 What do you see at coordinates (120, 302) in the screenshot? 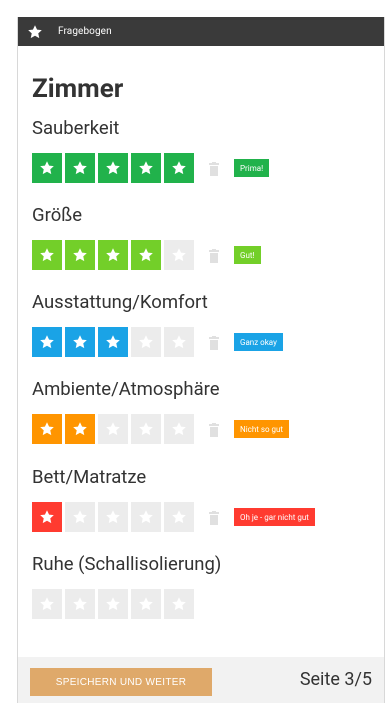
I see `question-label: Ausstattung/Komfort` at bounding box center [120, 302].